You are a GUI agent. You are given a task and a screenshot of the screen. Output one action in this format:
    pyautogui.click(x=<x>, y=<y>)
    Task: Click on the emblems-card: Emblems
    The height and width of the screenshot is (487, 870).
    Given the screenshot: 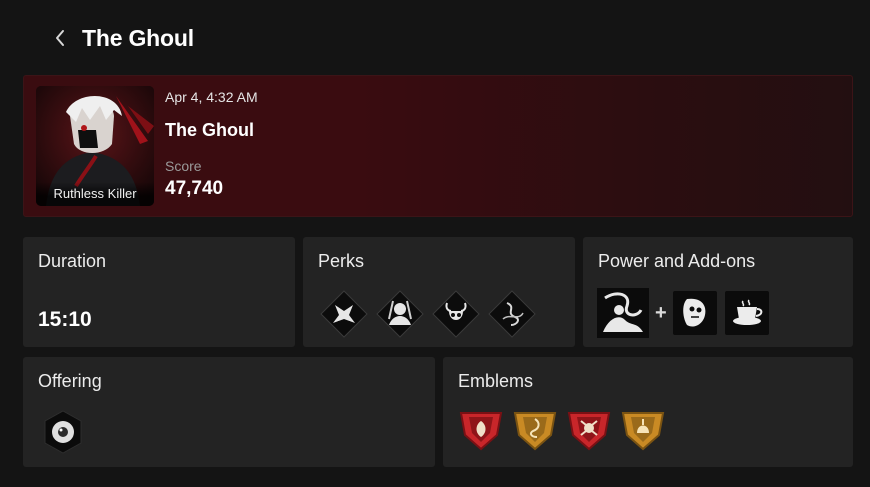 What is the action you would take?
    pyautogui.click(x=648, y=412)
    